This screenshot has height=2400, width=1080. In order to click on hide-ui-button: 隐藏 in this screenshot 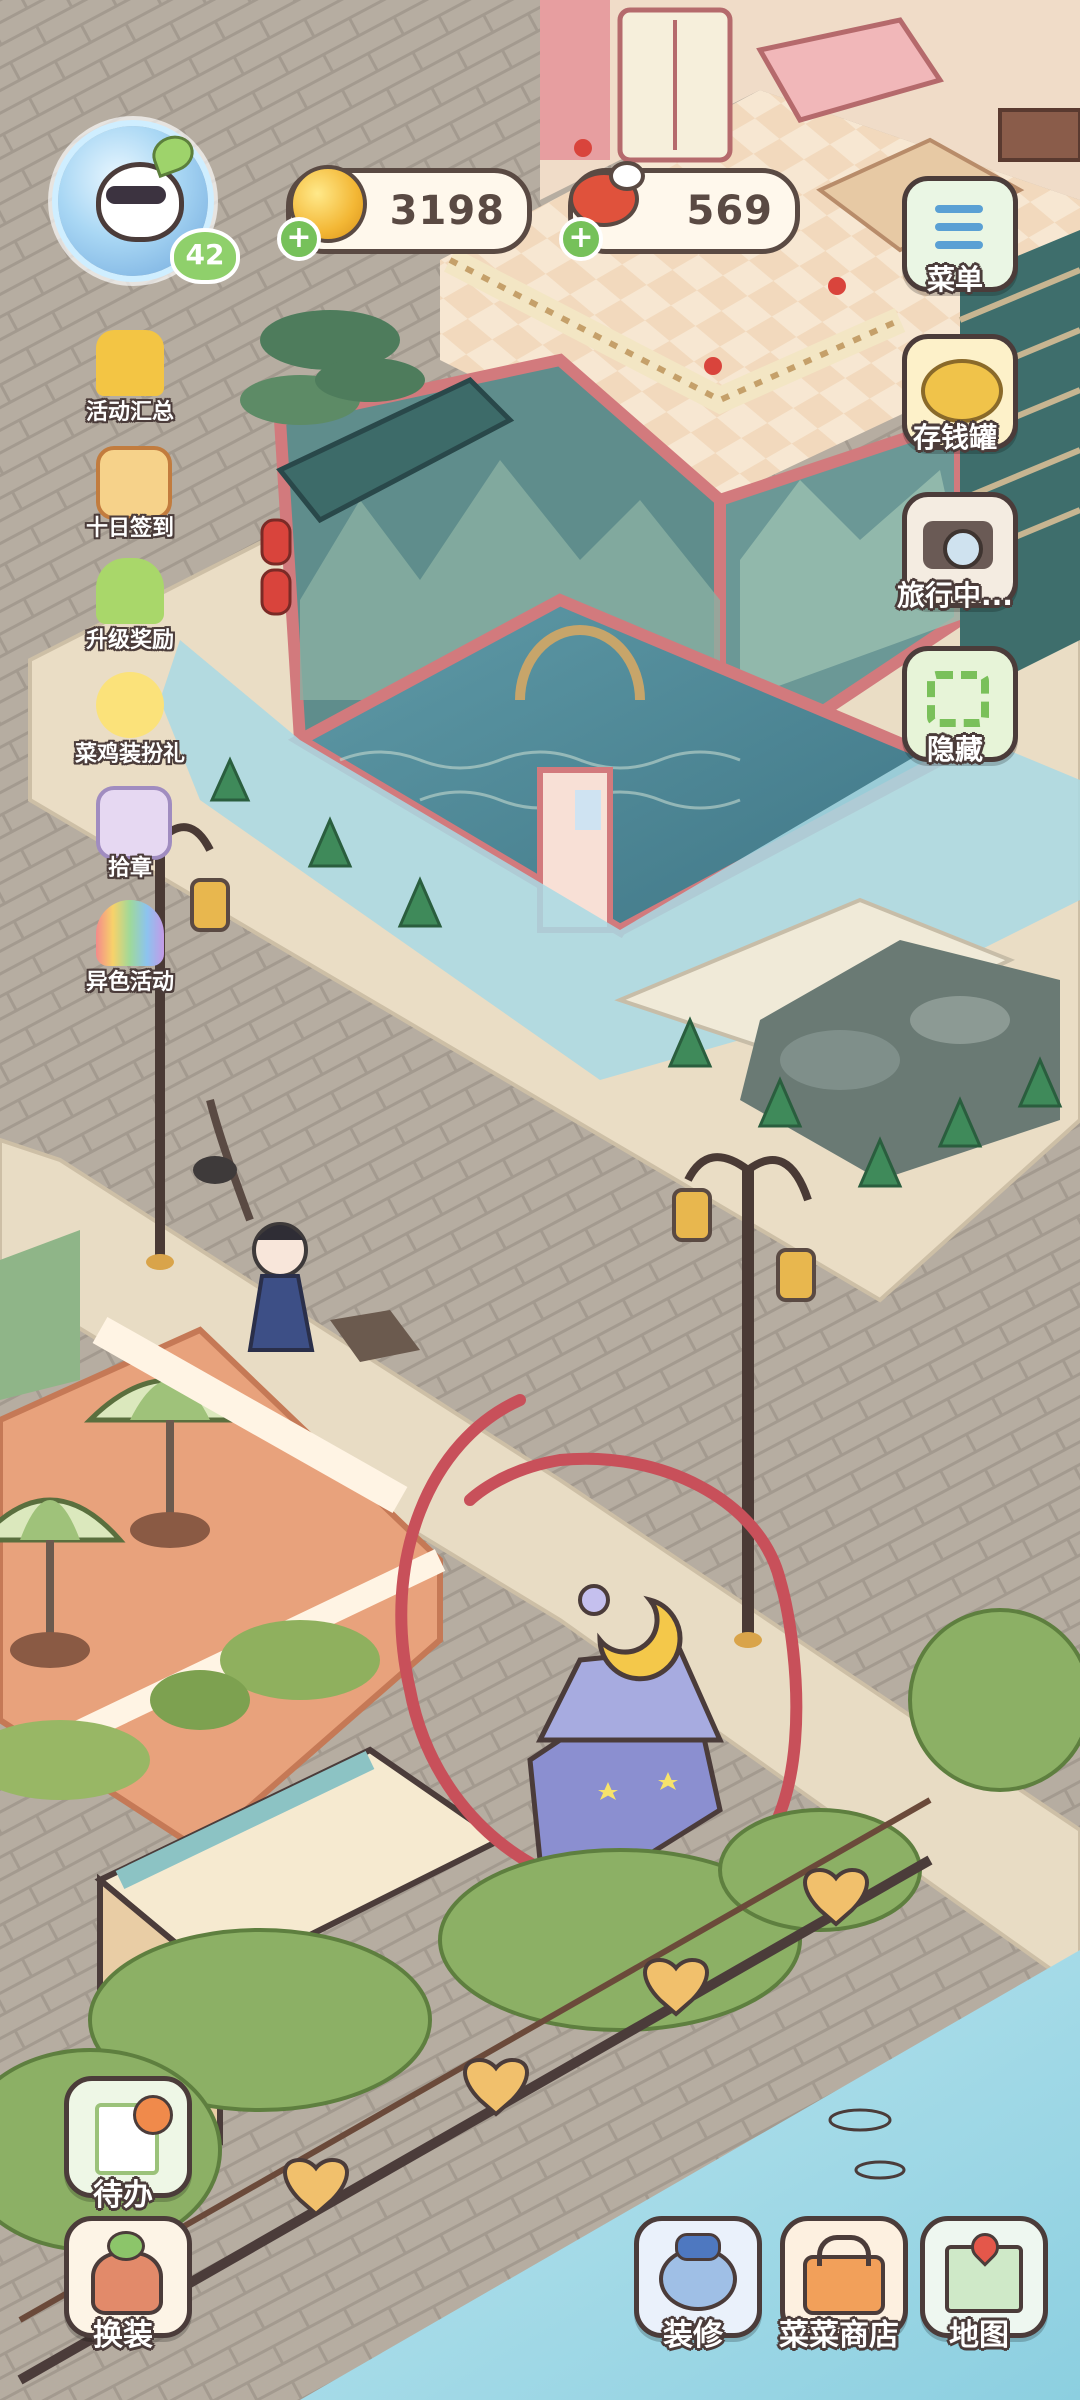, I will do `click(957, 704)`.